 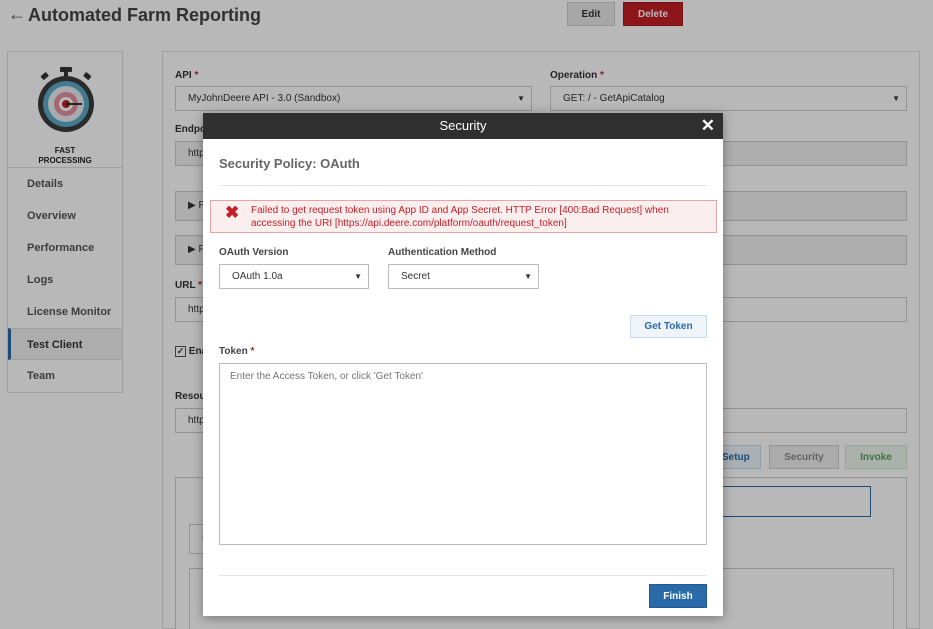 I want to click on modal-header: Security ✕, so click(x=463, y=126).